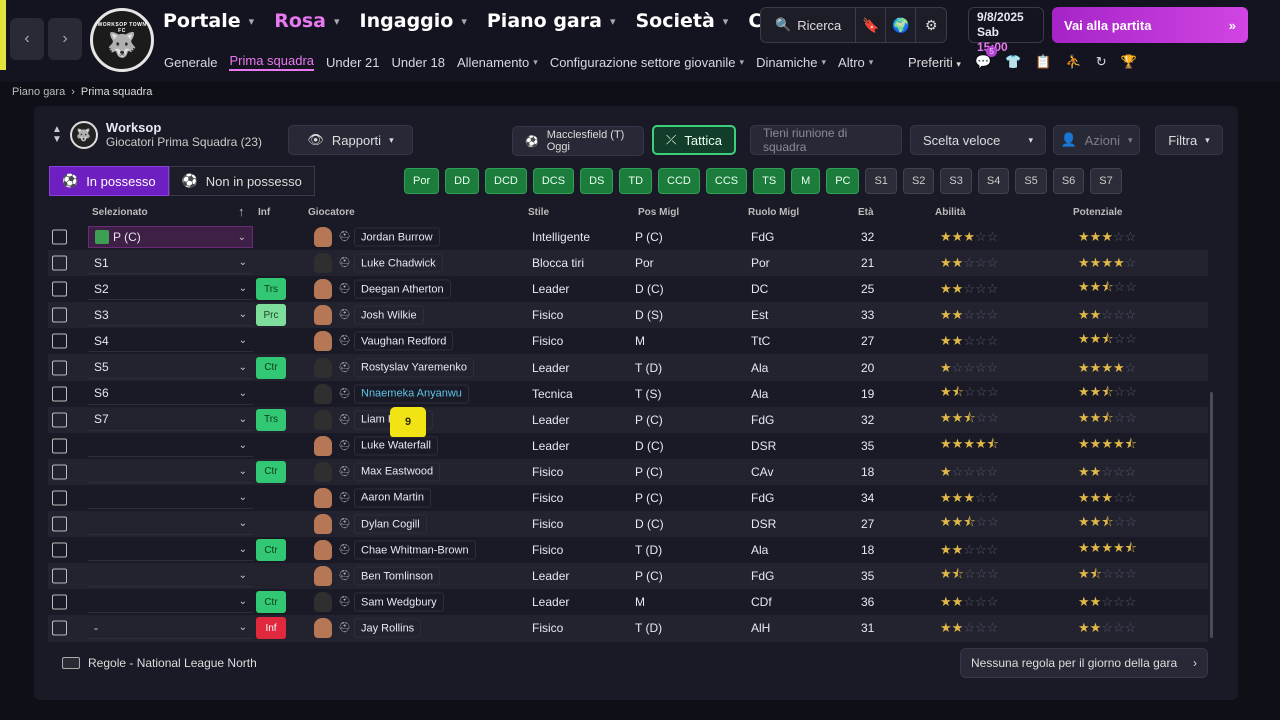 The height and width of the screenshot is (720, 1280). What do you see at coordinates (679, 181) in the screenshot?
I see `position-filter: CCD` at bounding box center [679, 181].